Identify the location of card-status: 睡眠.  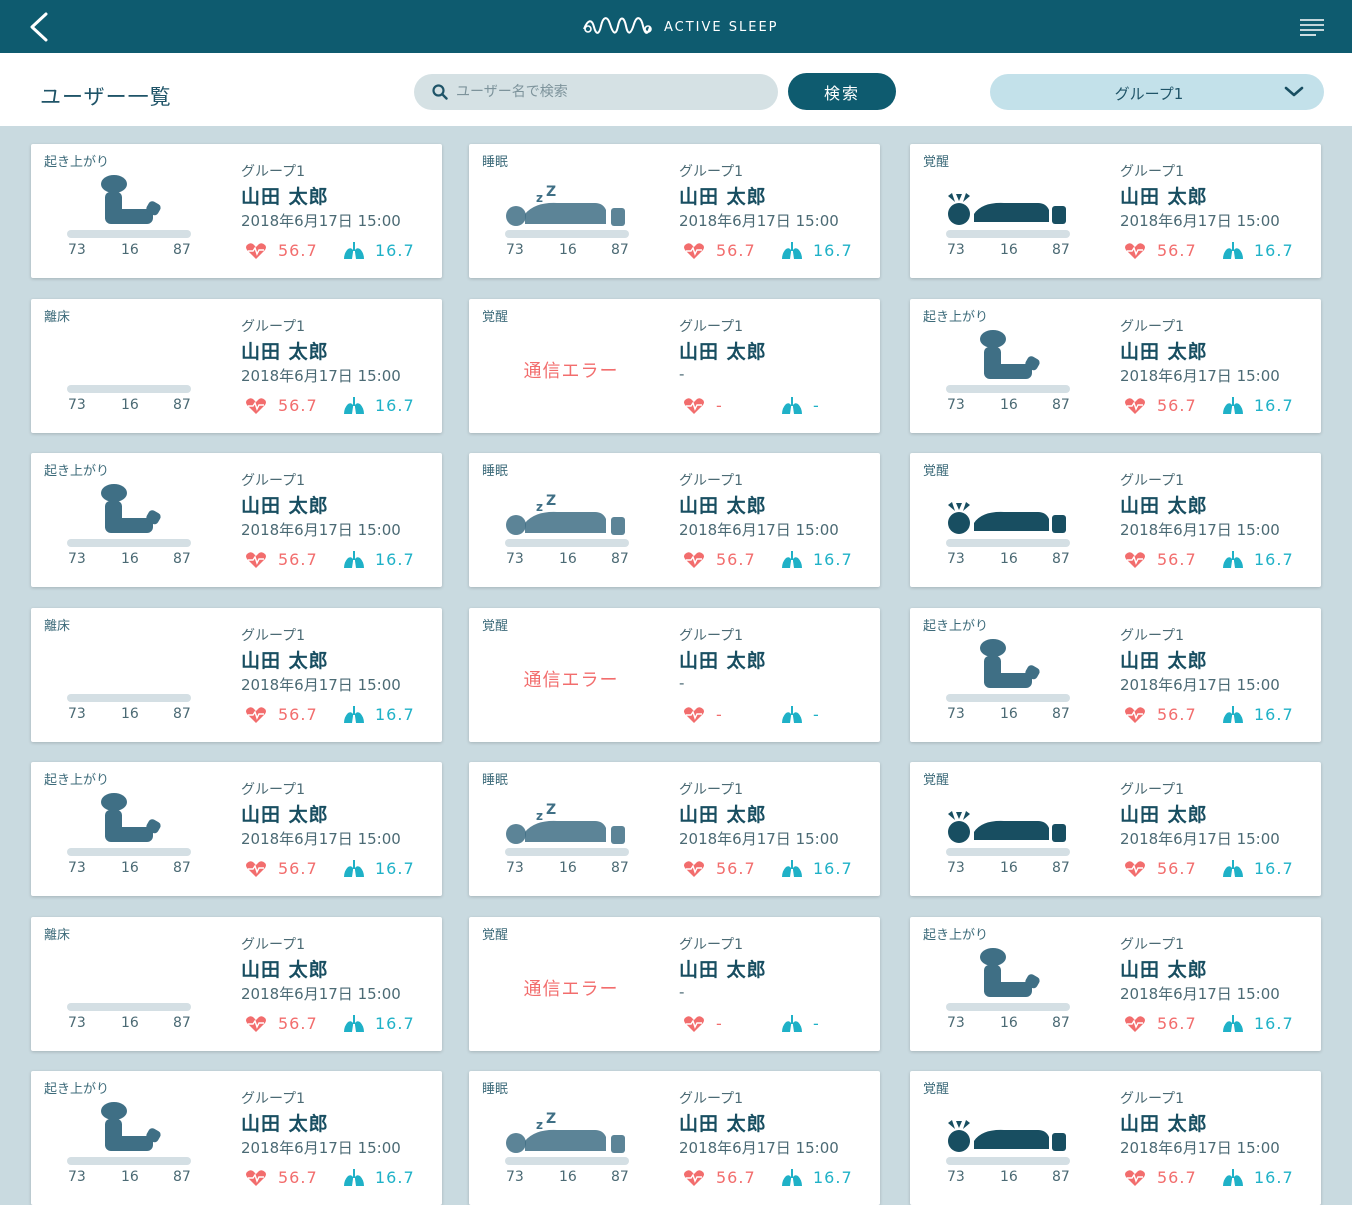
(495, 780).